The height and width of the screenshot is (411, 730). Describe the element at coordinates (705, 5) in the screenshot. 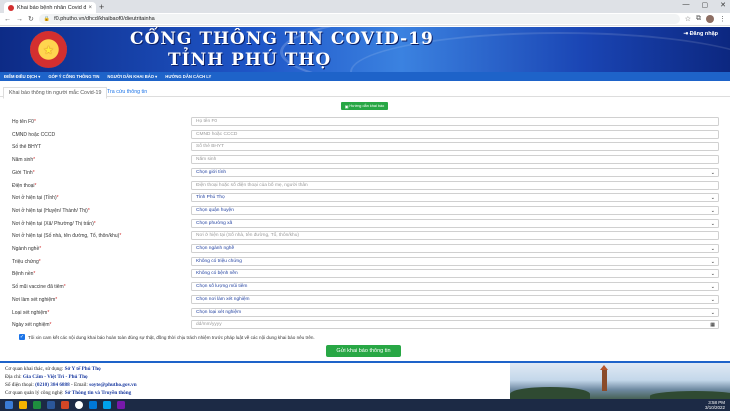

I see `maximize-button: ▢` at that location.